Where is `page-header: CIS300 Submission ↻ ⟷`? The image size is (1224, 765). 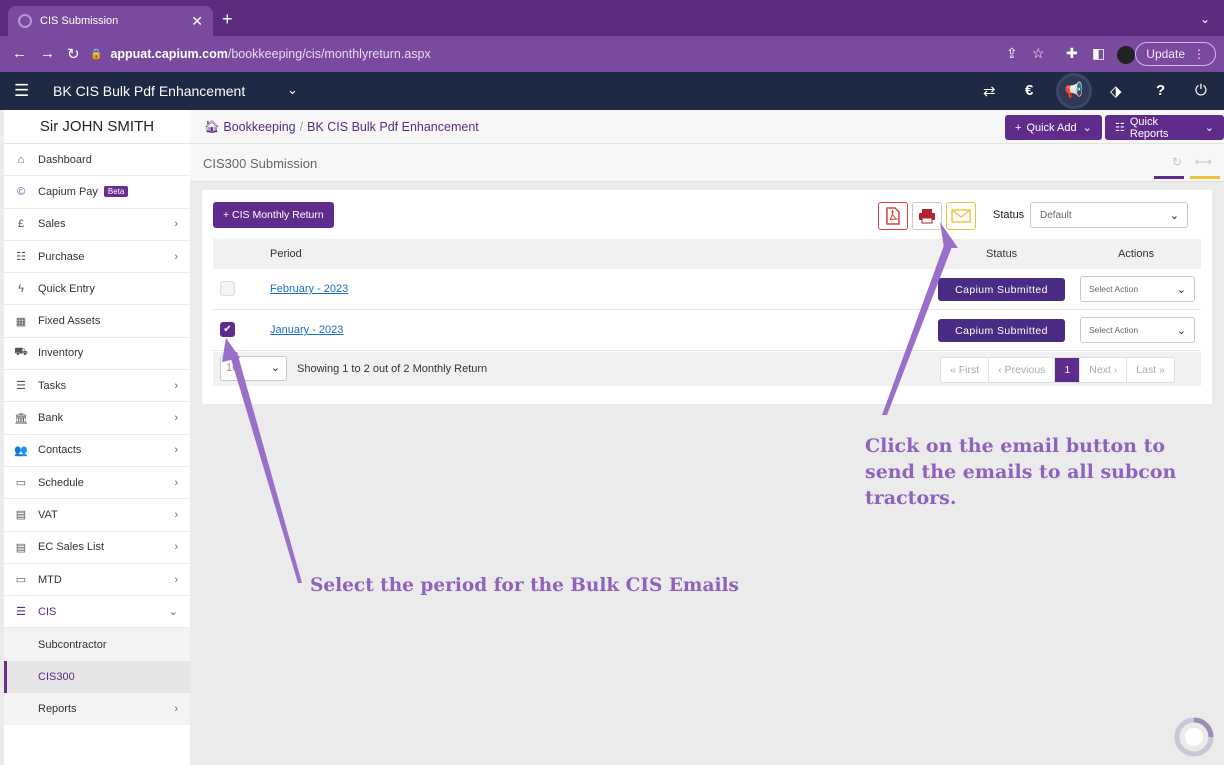
page-header: CIS300 Submission ↻ ⟷ is located at coordinates (707, 163).